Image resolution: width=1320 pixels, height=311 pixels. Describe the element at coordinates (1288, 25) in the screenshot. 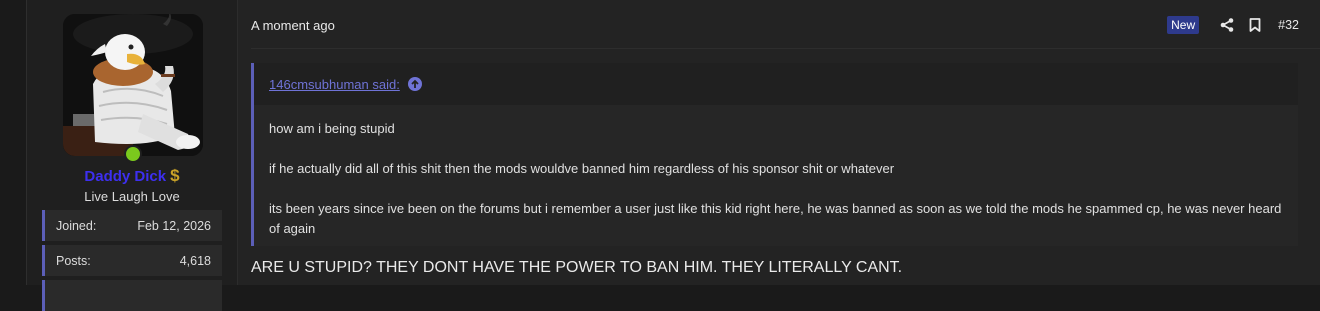

I see `post-number-link: #32` at that location.